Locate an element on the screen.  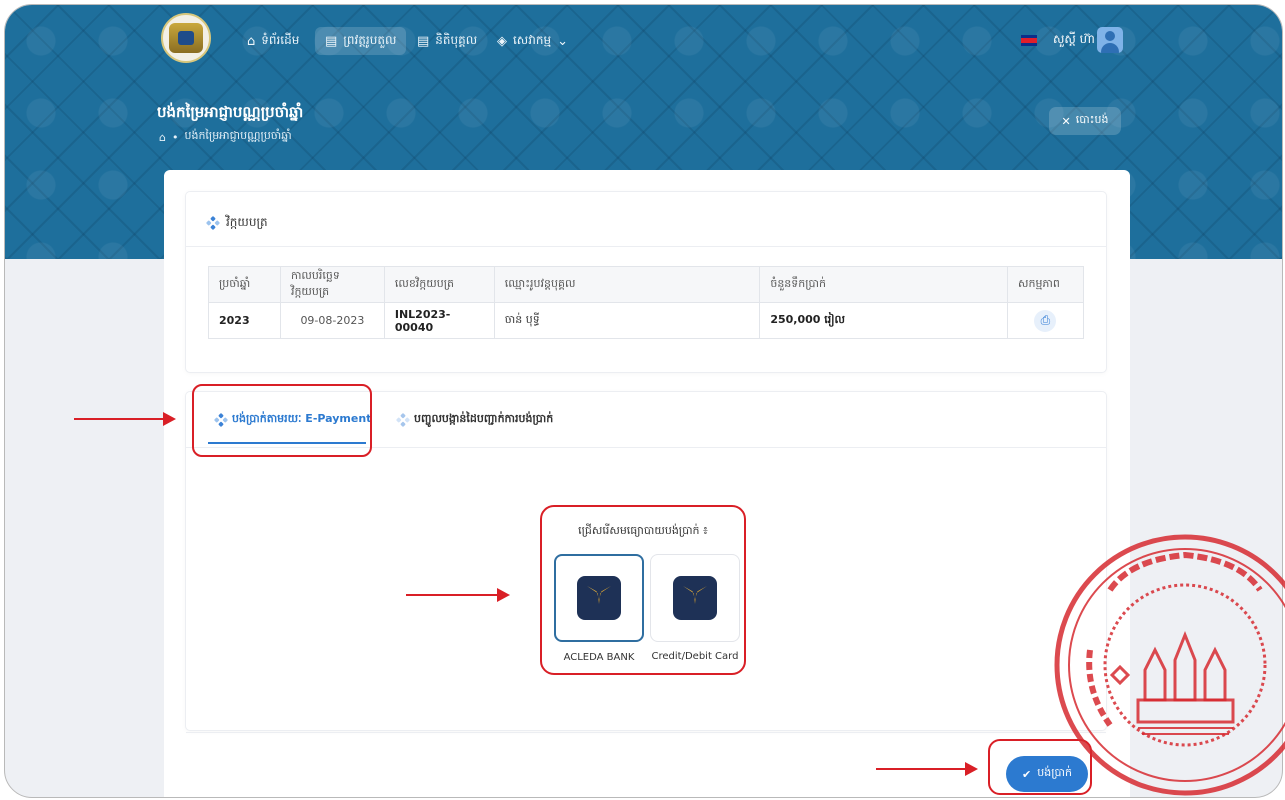
cell-invoice-number: INL2023-00040 is located at coordinates (439, 320).